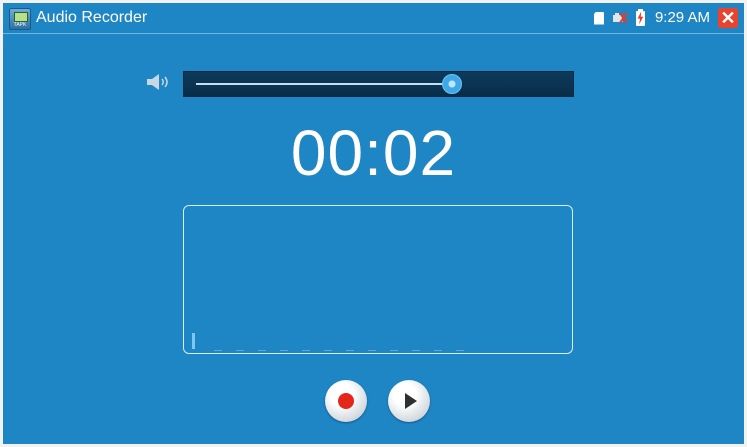  What do you see at coordinates (598, 18) in the screenshot?
I see `sd-card-icon` at bounding box center [598, 18].